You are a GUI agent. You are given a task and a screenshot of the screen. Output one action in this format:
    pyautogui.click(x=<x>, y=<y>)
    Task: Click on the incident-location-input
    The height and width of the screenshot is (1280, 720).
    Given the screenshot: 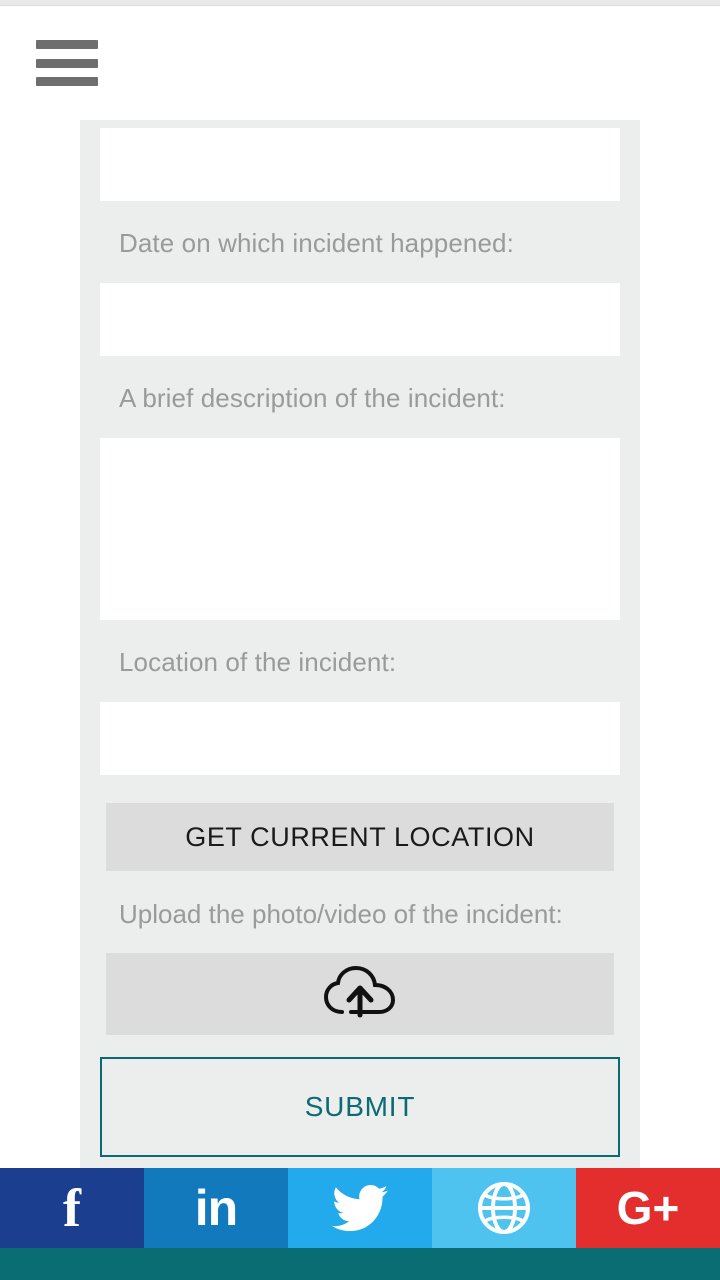 What is the action you would take?
    pyautogui.click(x=360, y=738)
    